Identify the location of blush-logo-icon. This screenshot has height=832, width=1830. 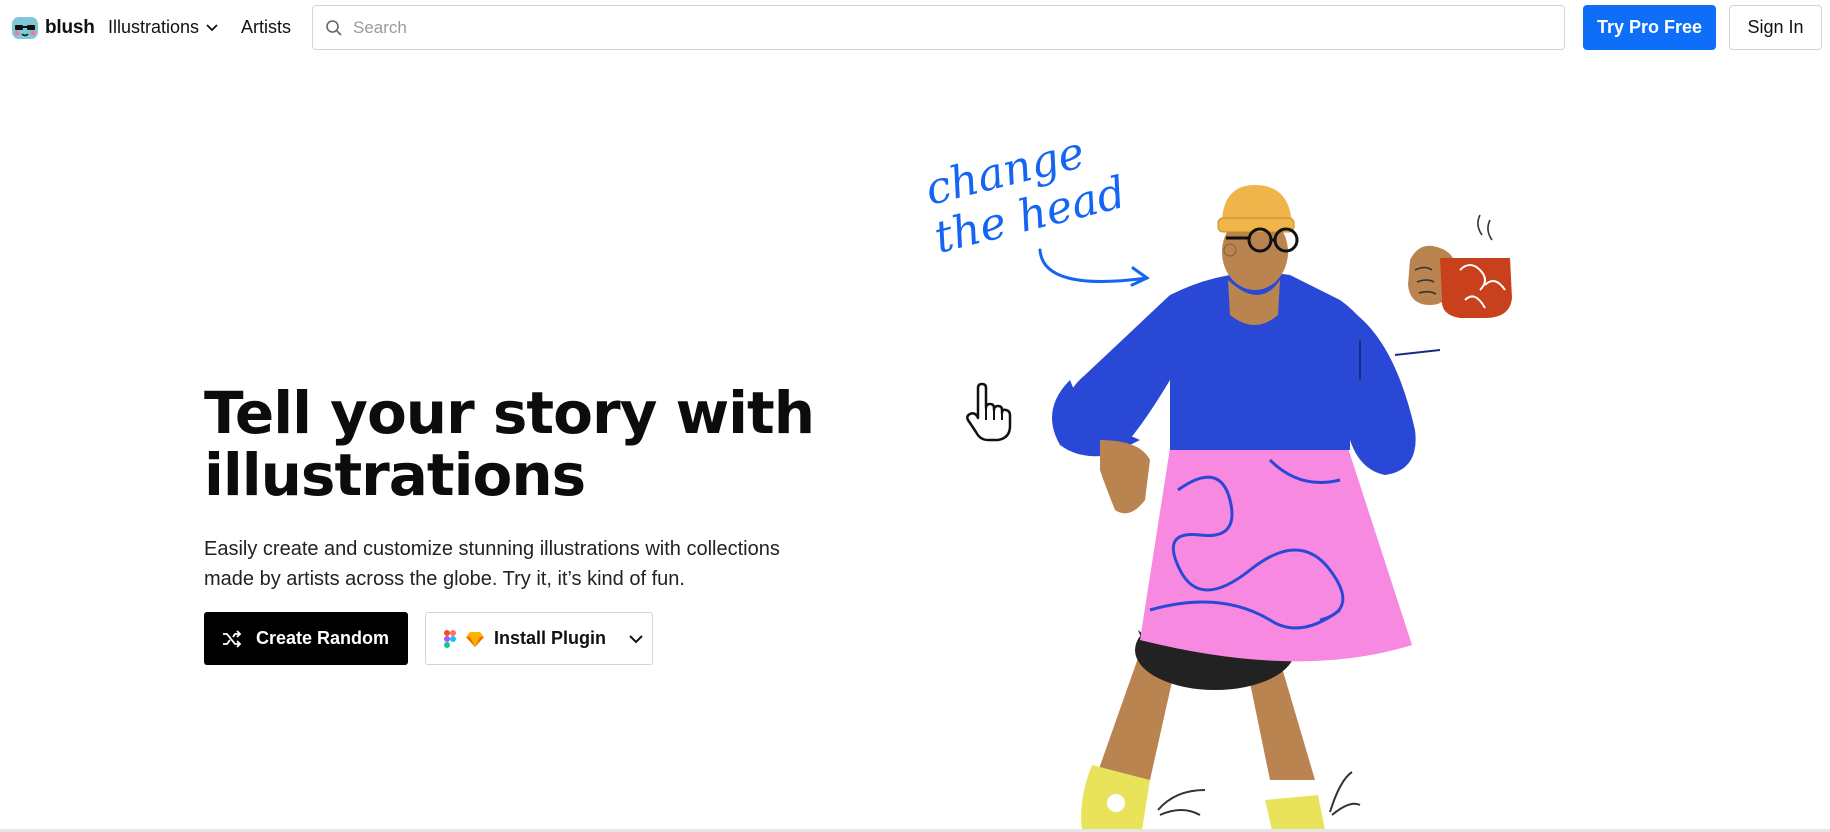
(25, 28).